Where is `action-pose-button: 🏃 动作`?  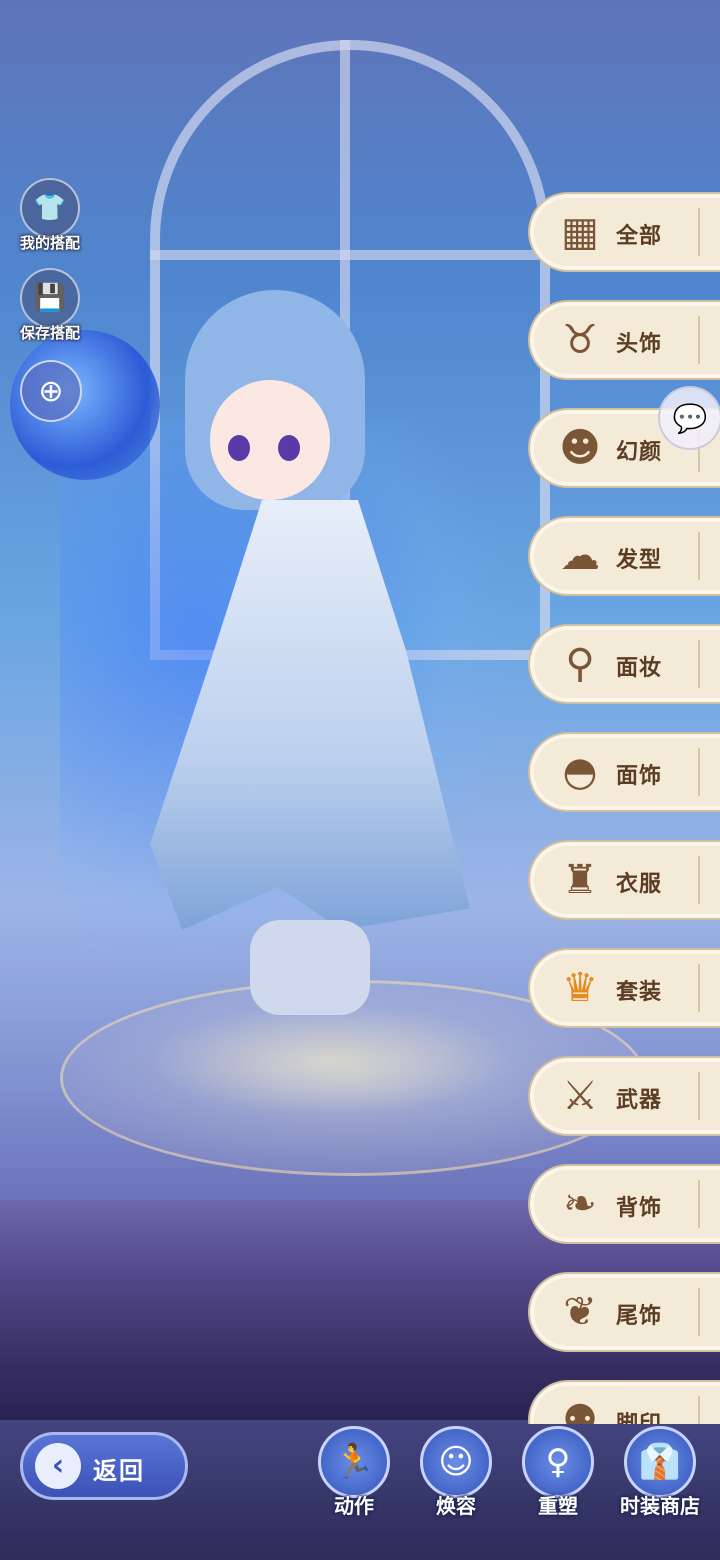
action-pose-button: 🏃 动作 is located at coordinates (354, 1472).